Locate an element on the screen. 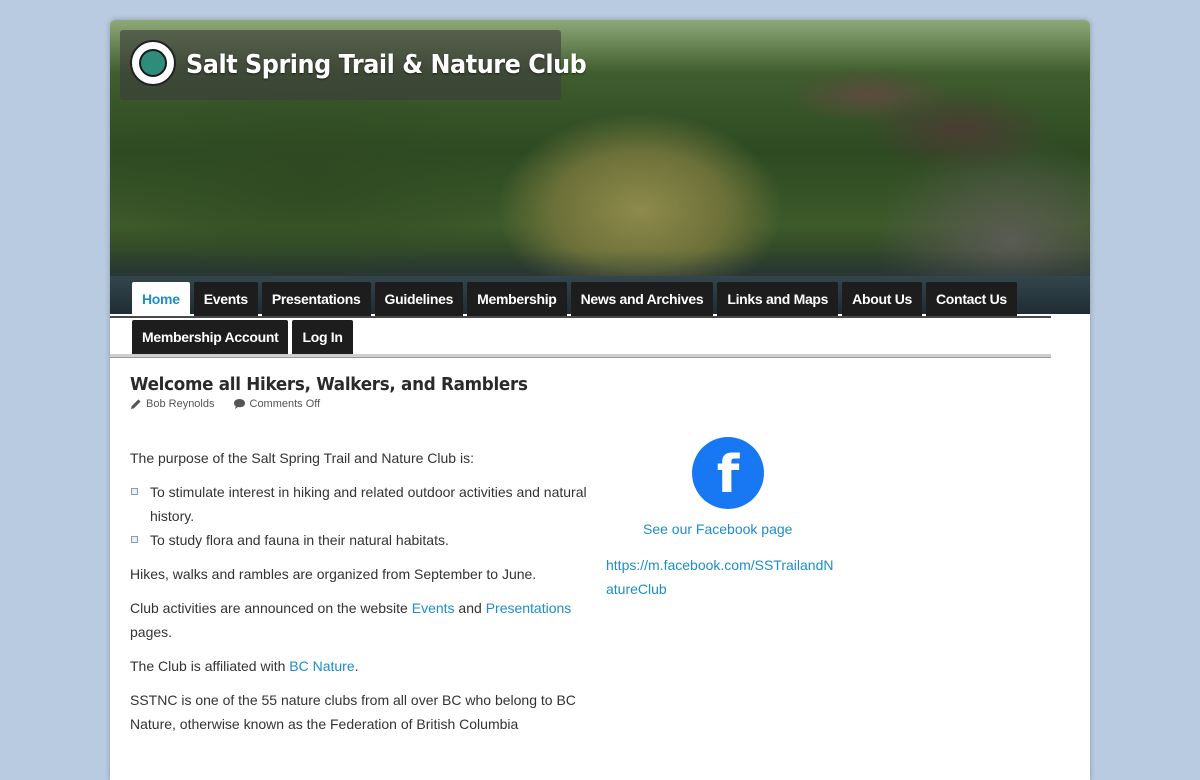 This screenshot has width=1200, height=780. post-meta: Bob Reynolds Comments Off is located at coordinates (225, 404).